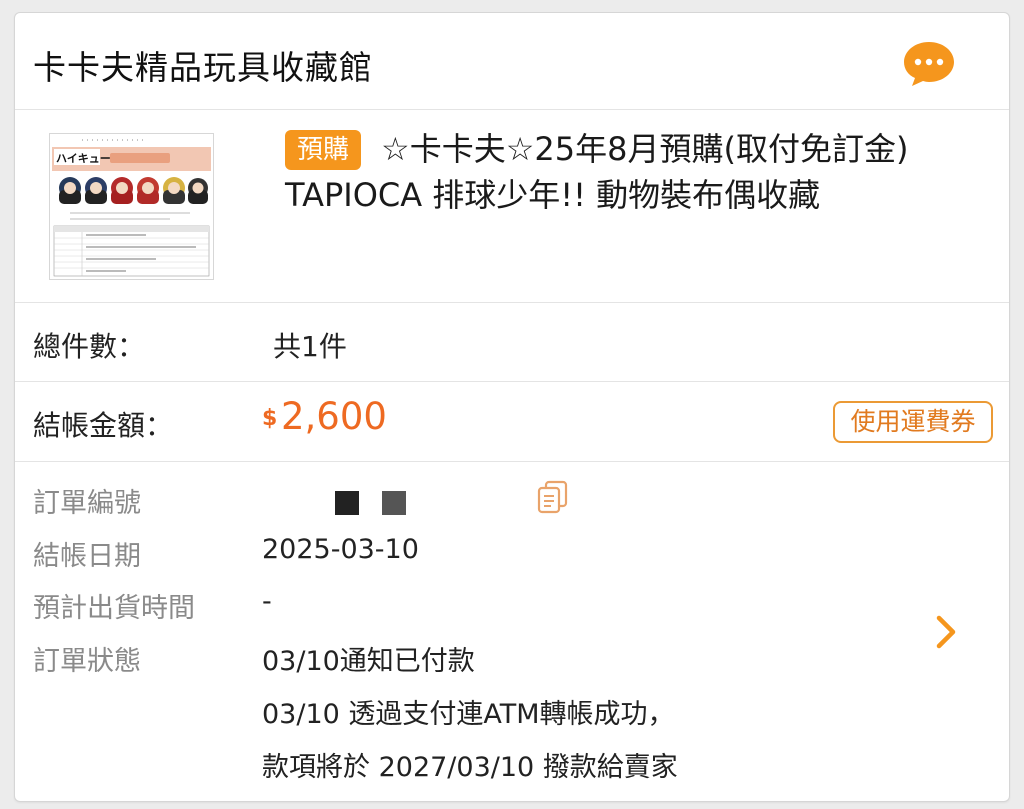  Describe the element at coordinates (946, 632) in the screenshot. I see `chevron-right-icon` at that location.